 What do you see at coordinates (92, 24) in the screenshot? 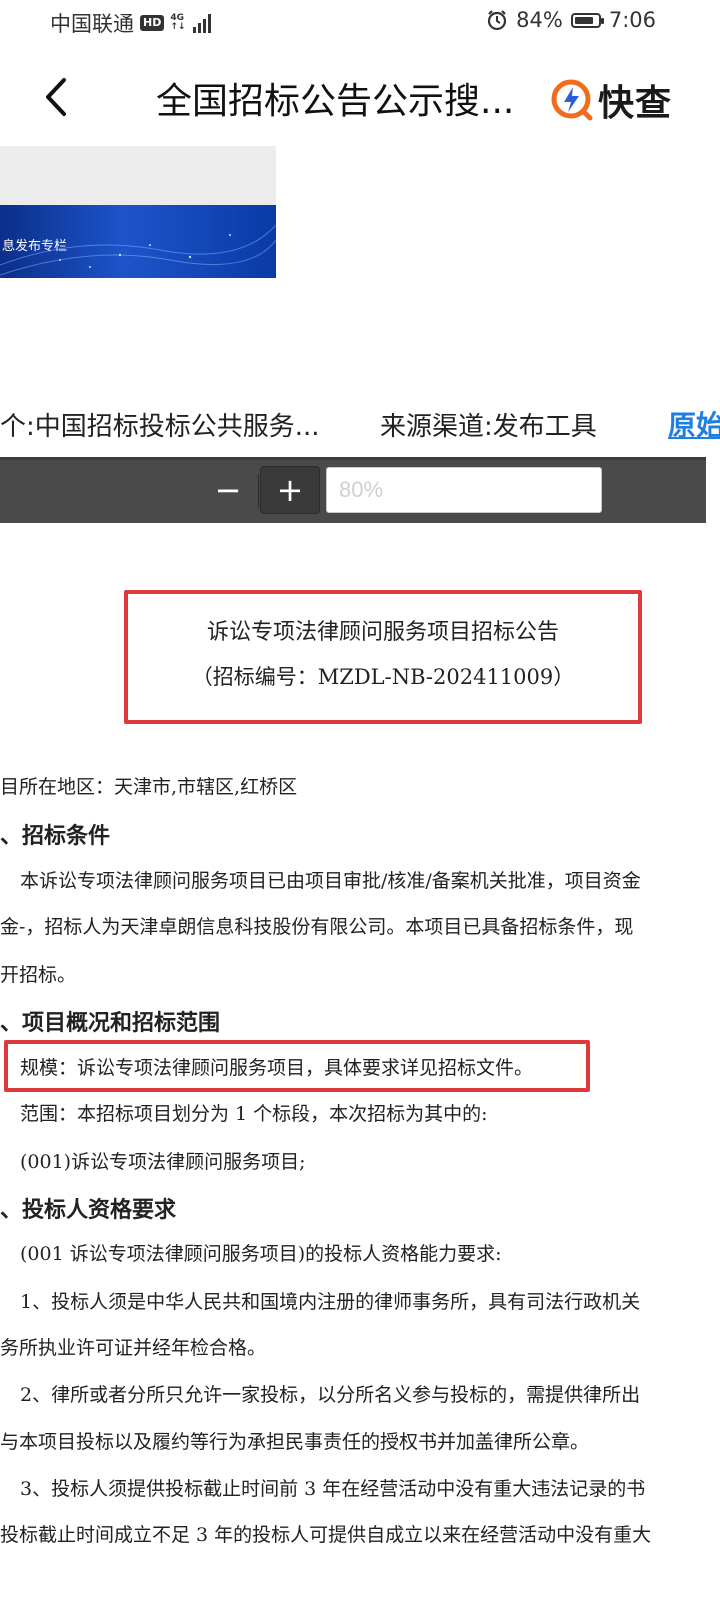
I see `carrier-name: 中国联通` at bounding box center [92, 24].